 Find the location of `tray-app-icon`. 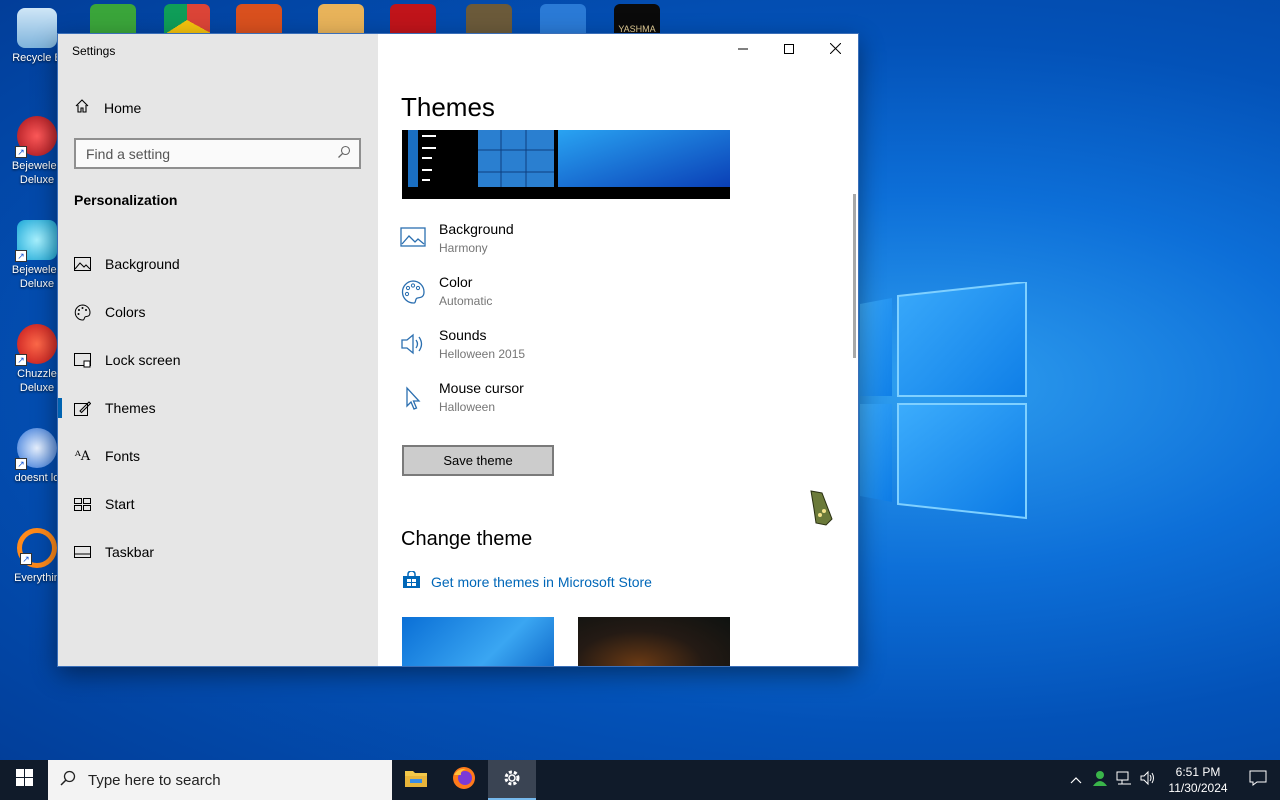

tray-app-icon is located at coordinates (1100, 780).